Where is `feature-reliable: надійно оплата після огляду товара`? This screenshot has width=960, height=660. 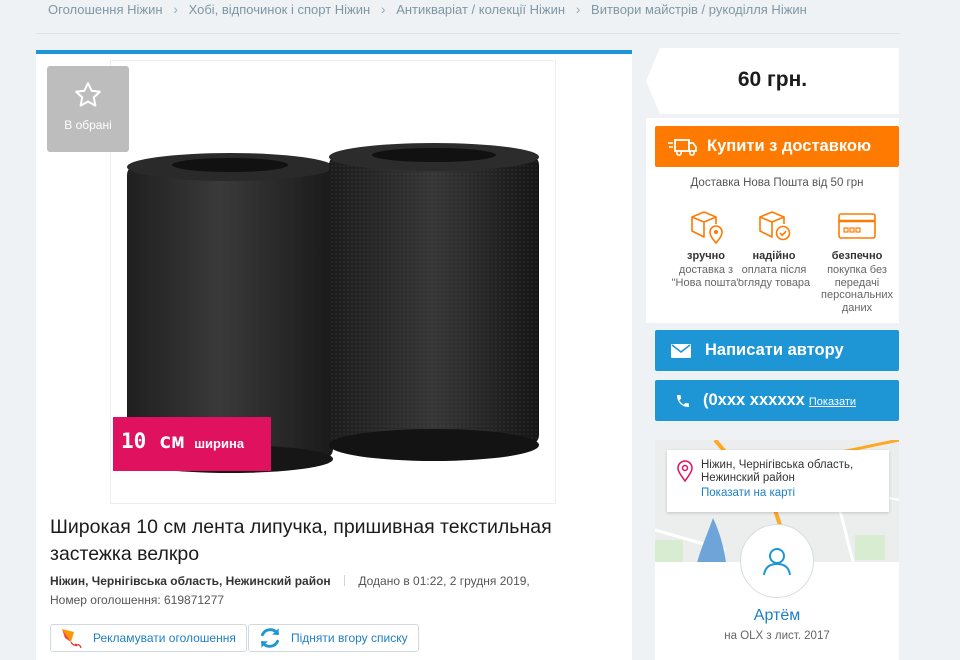 feature-reliable: надійно оплата після огляду товара is located at coordinates (774, 247).